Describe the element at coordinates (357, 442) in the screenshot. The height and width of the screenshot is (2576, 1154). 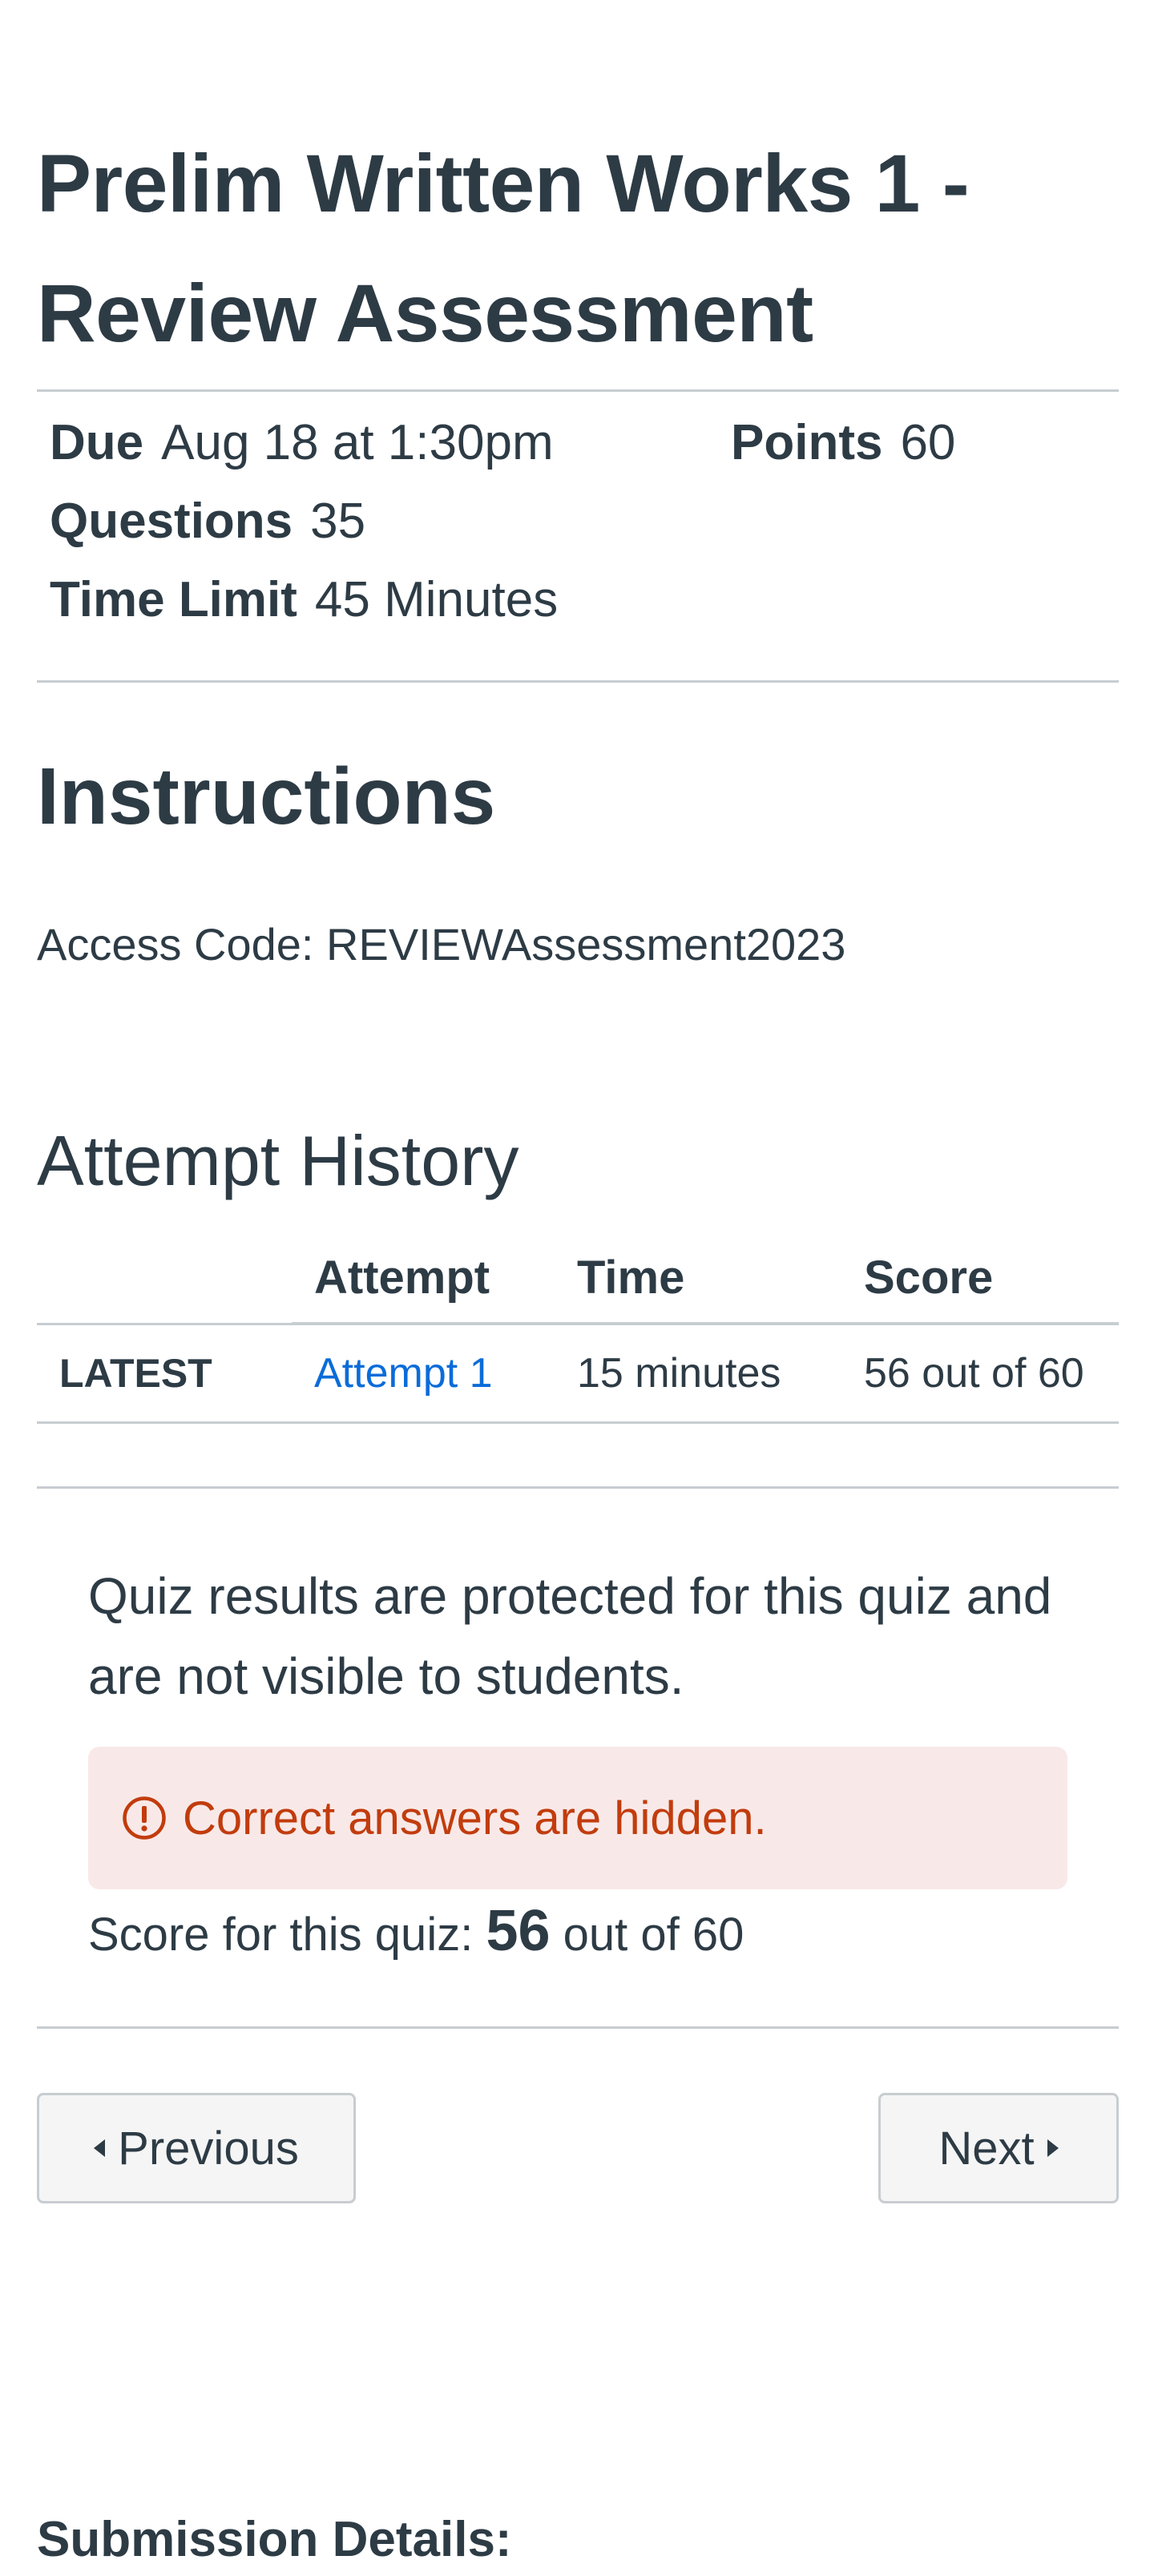
I see `due-value: Aug 18 at 1:30pm` at that location.